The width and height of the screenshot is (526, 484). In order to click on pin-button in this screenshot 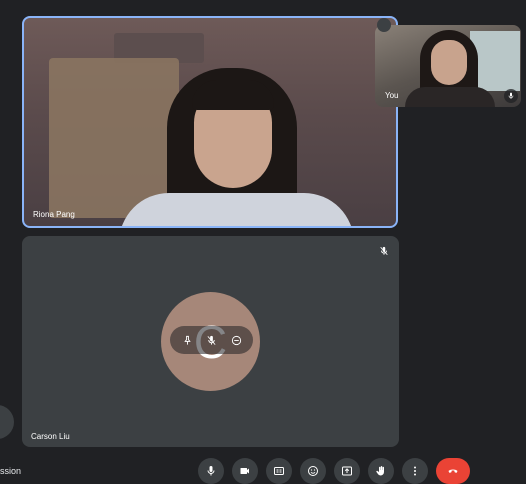, I will do `click(187, 340)`.